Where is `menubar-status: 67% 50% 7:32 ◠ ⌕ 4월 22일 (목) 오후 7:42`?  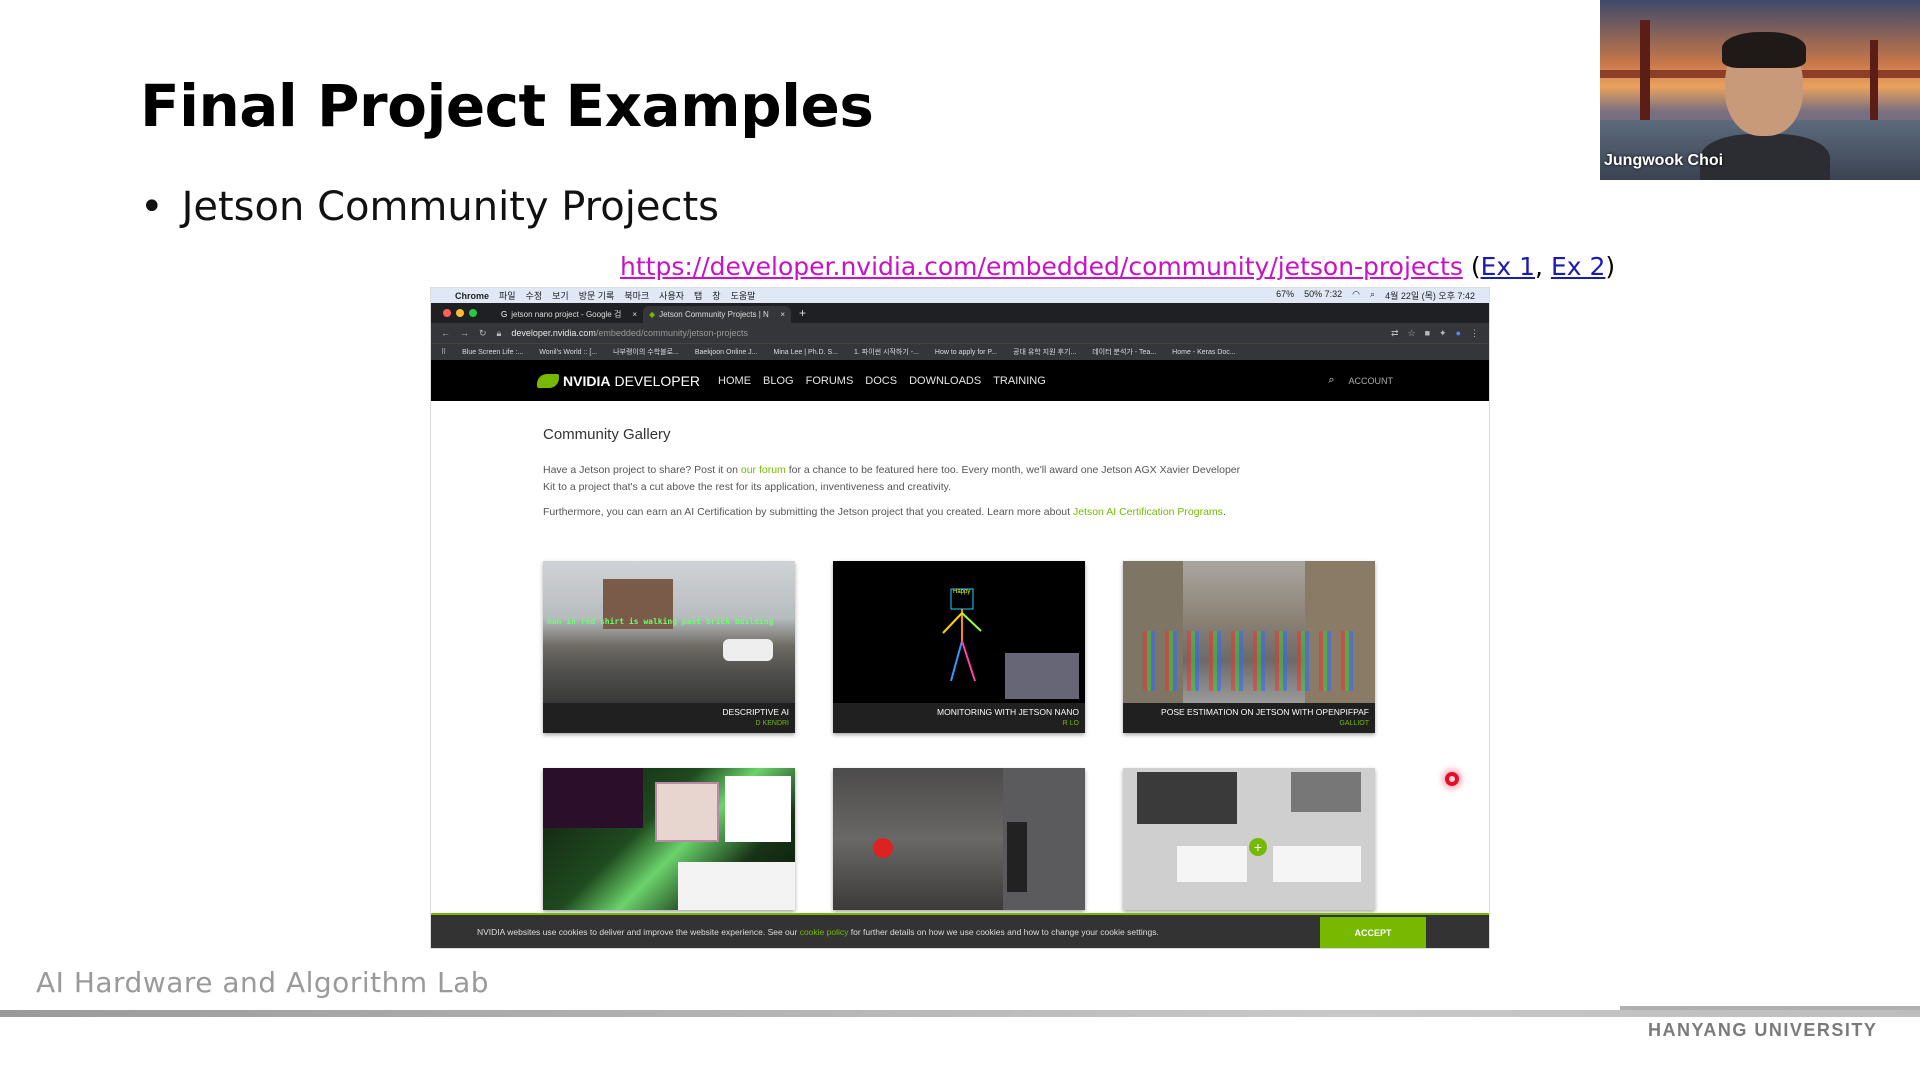 menubar-status: 67% 50% 7:32 ◠ ⌕ 4월 22일 (목) 오후 7:42 is located at coordinates (1382, 295).